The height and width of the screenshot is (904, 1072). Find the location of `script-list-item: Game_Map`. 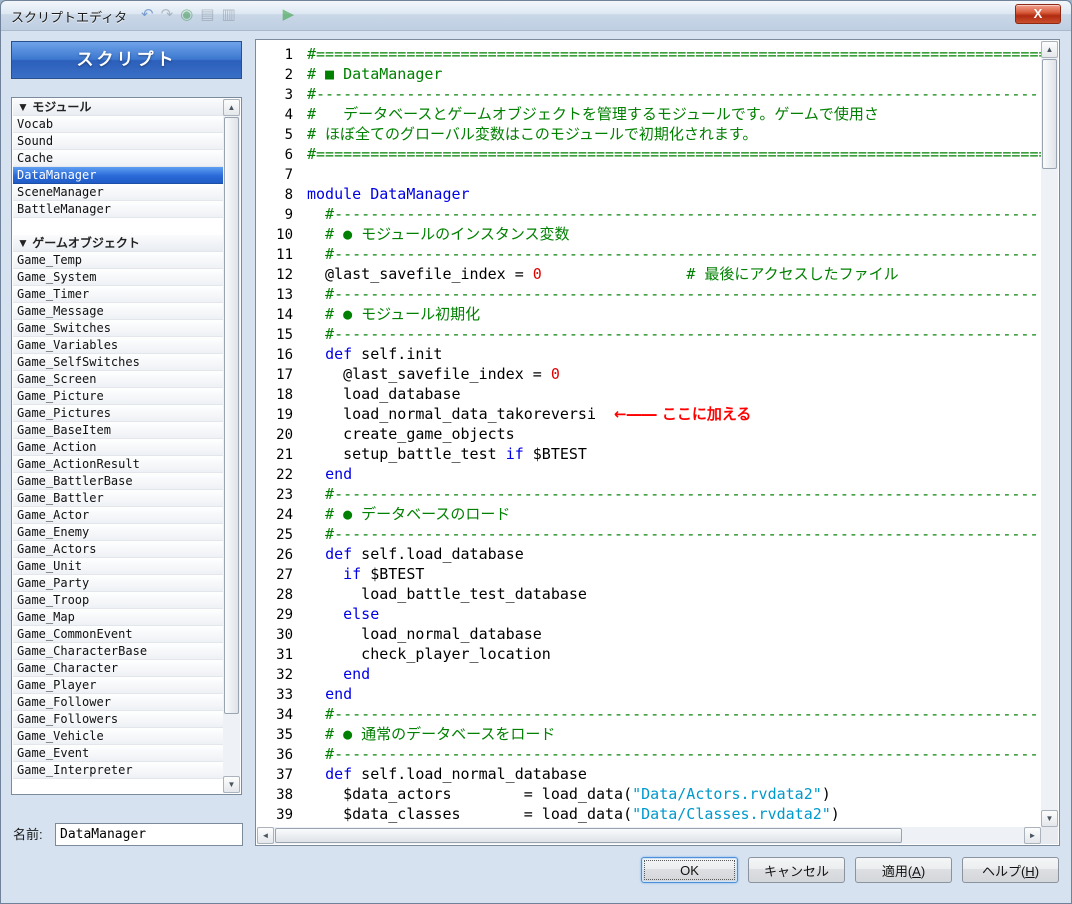

script-list-item: Game_Map is located at coordinates (118, 617).